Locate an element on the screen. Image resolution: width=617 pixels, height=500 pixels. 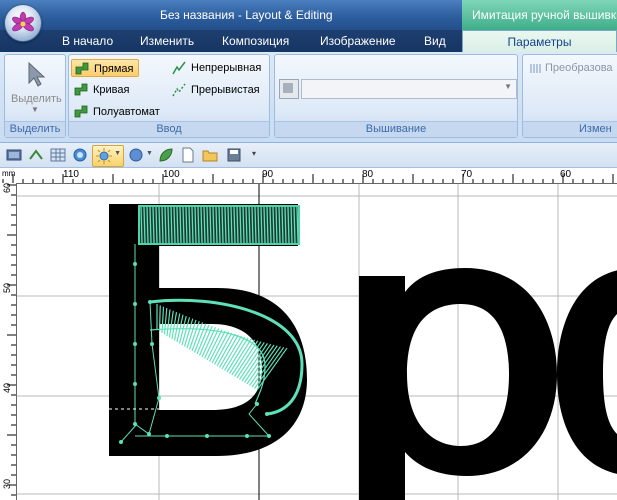
curve-label: Кривая is located at coordinates (111, 90).